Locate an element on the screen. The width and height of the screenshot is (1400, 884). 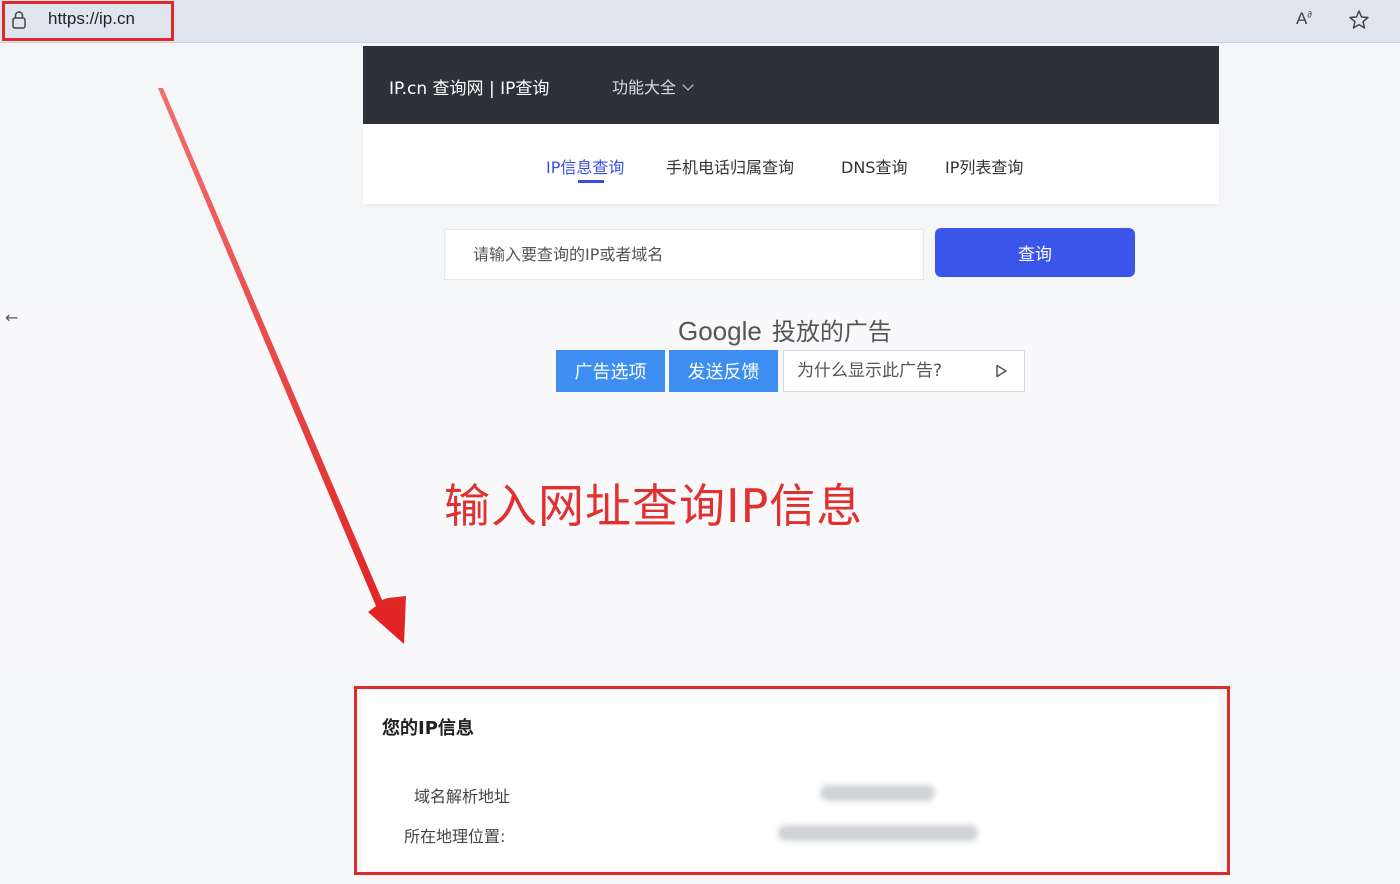
ip-info-title: 您的IP信息 is located at coordinates (428, 728).